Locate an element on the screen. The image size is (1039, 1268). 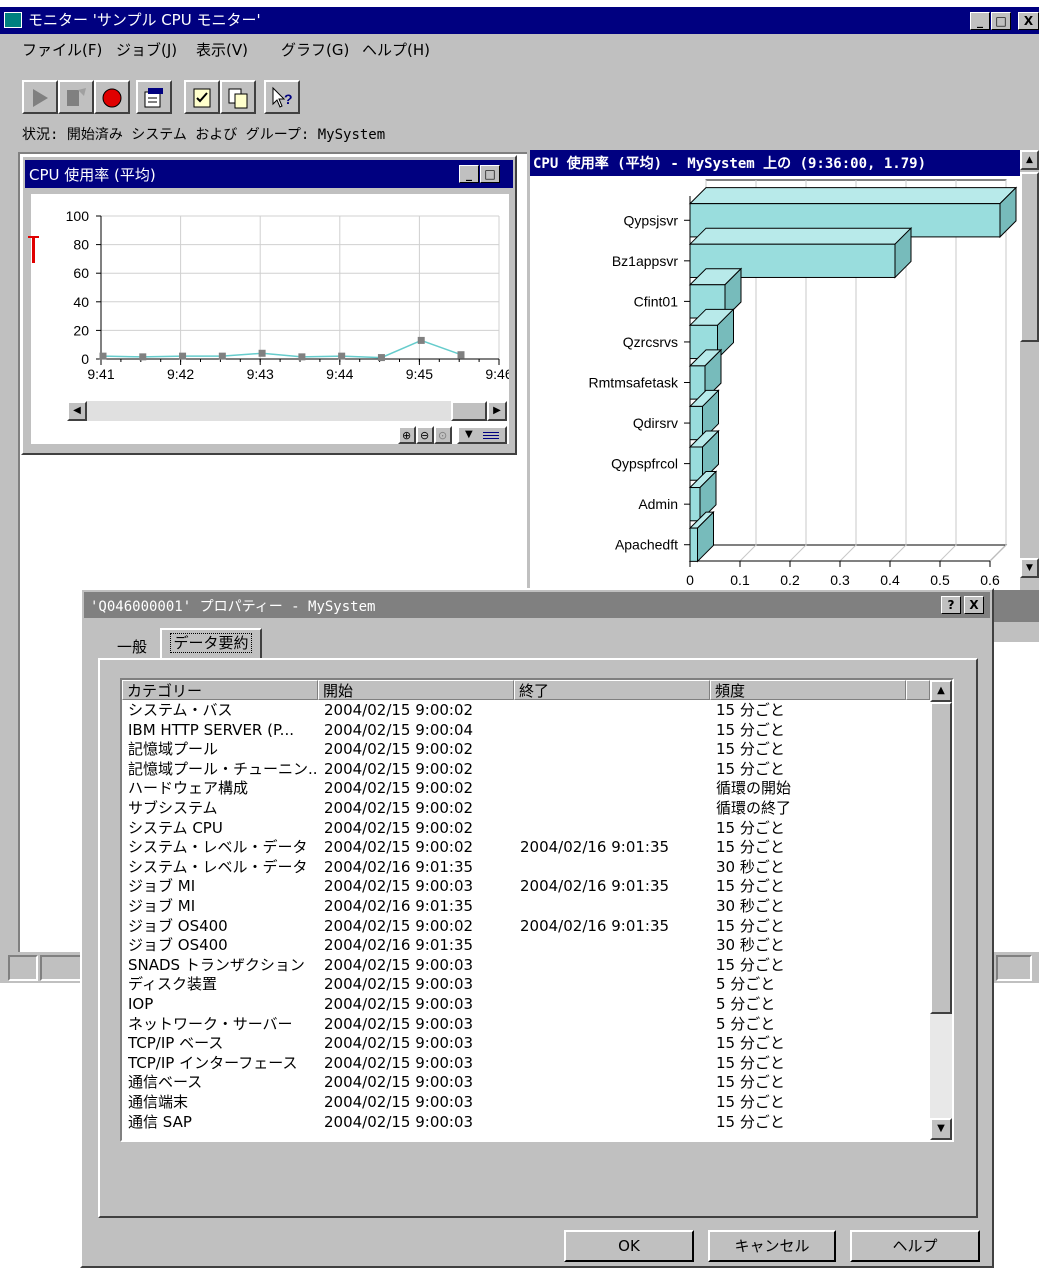
table-row: システム・バス 2004/02/15 9:00:02 15 分ごと is located at coordinates (528, 711).